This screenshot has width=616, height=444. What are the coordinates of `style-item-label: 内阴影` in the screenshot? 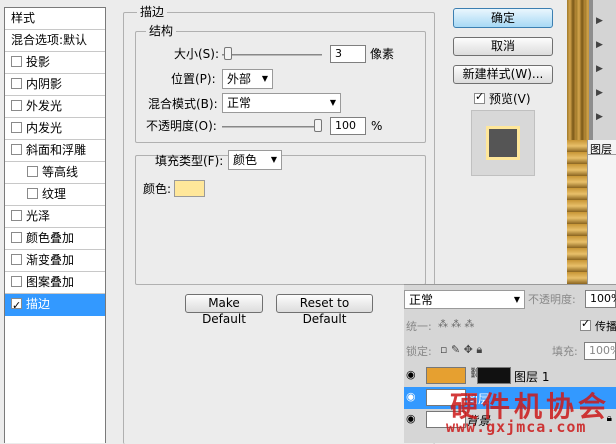 It's located at (44, 84).